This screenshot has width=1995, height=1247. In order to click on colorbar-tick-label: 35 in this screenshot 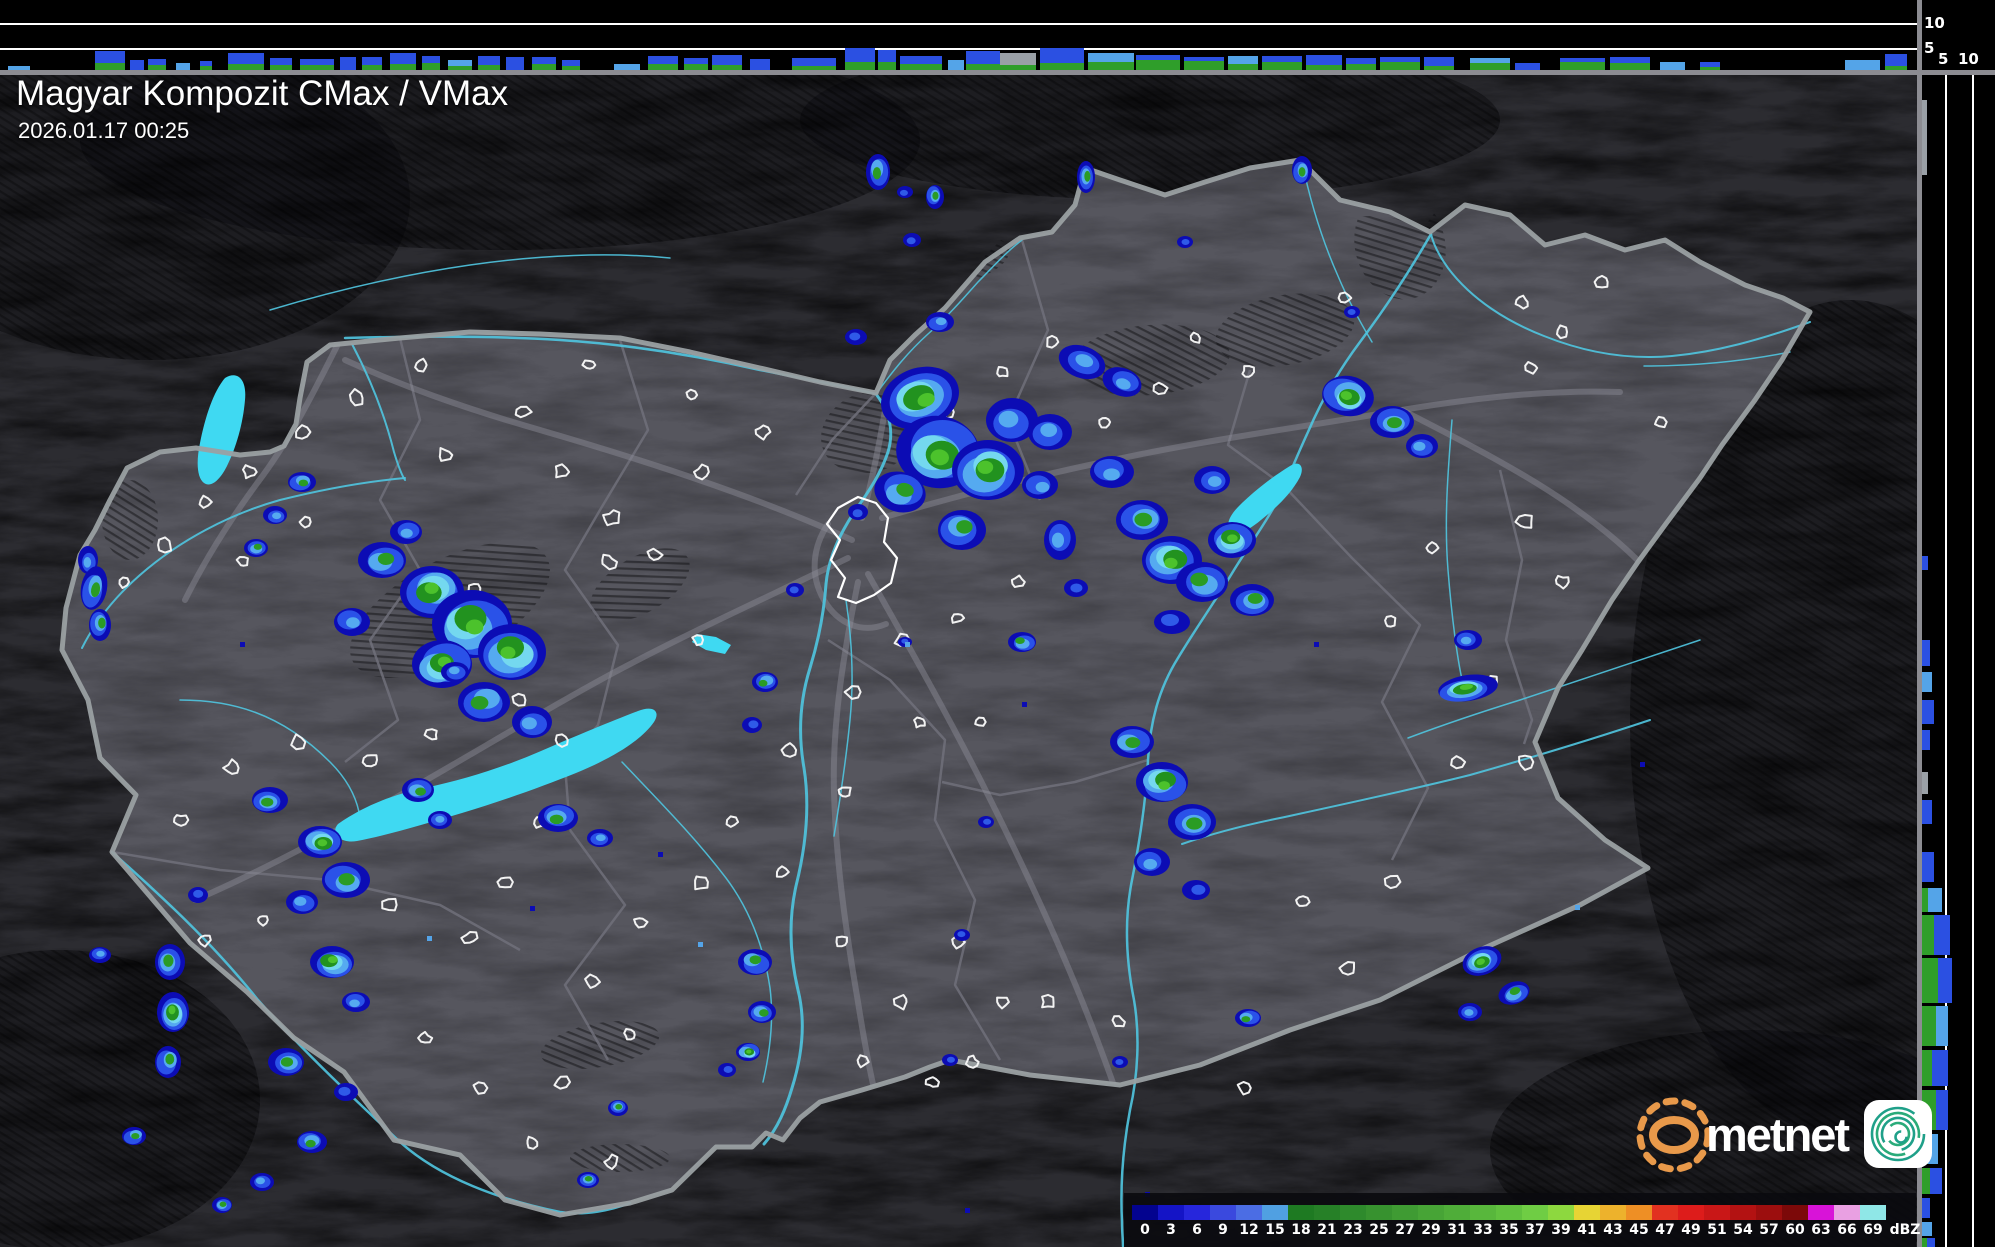, I will do `click(1509, 1230)`.